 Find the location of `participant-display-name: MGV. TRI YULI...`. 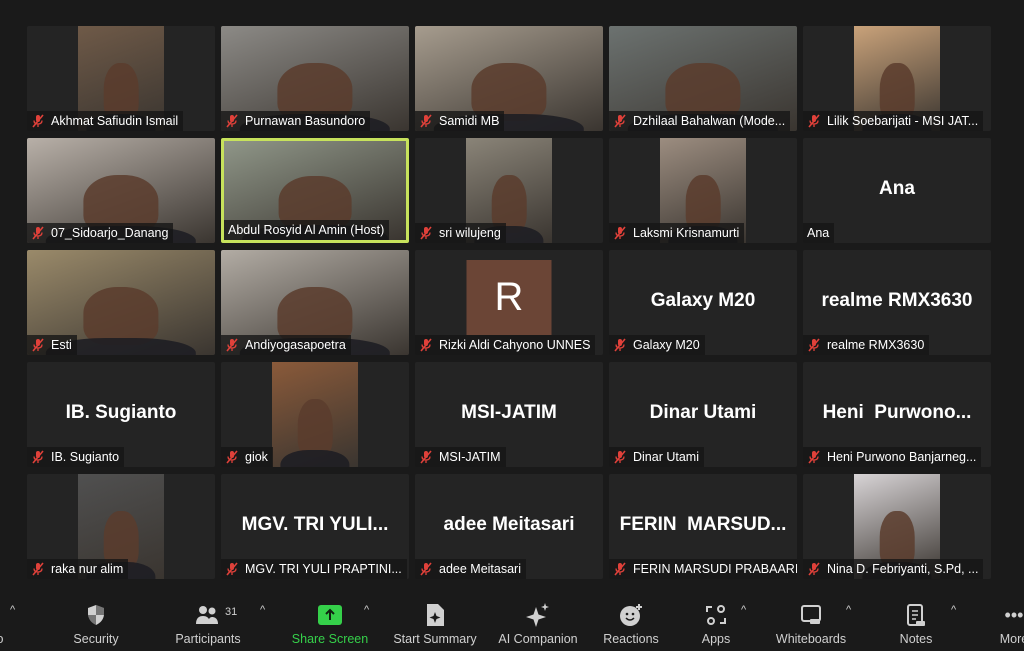

participant-display-name: MGV. TRI YULI... is located at coordinates (315, 524).